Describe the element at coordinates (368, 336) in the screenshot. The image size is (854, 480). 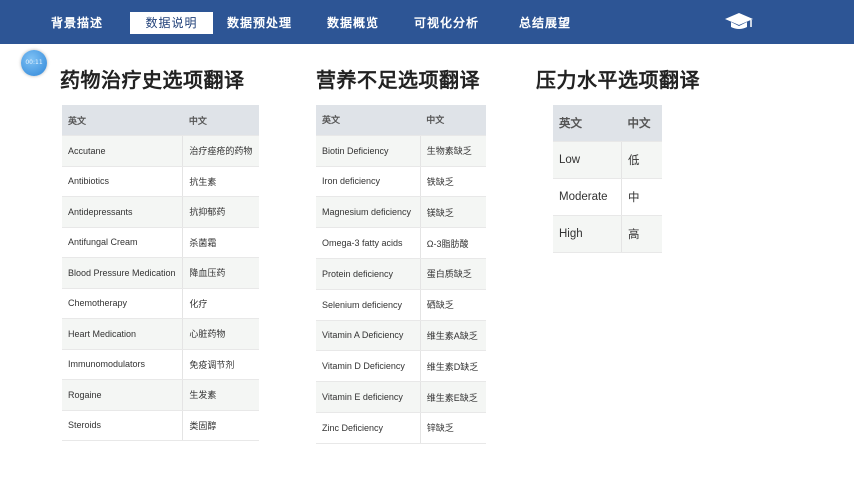
I see `cell-english: Vitamin A Deficiency` at that location.